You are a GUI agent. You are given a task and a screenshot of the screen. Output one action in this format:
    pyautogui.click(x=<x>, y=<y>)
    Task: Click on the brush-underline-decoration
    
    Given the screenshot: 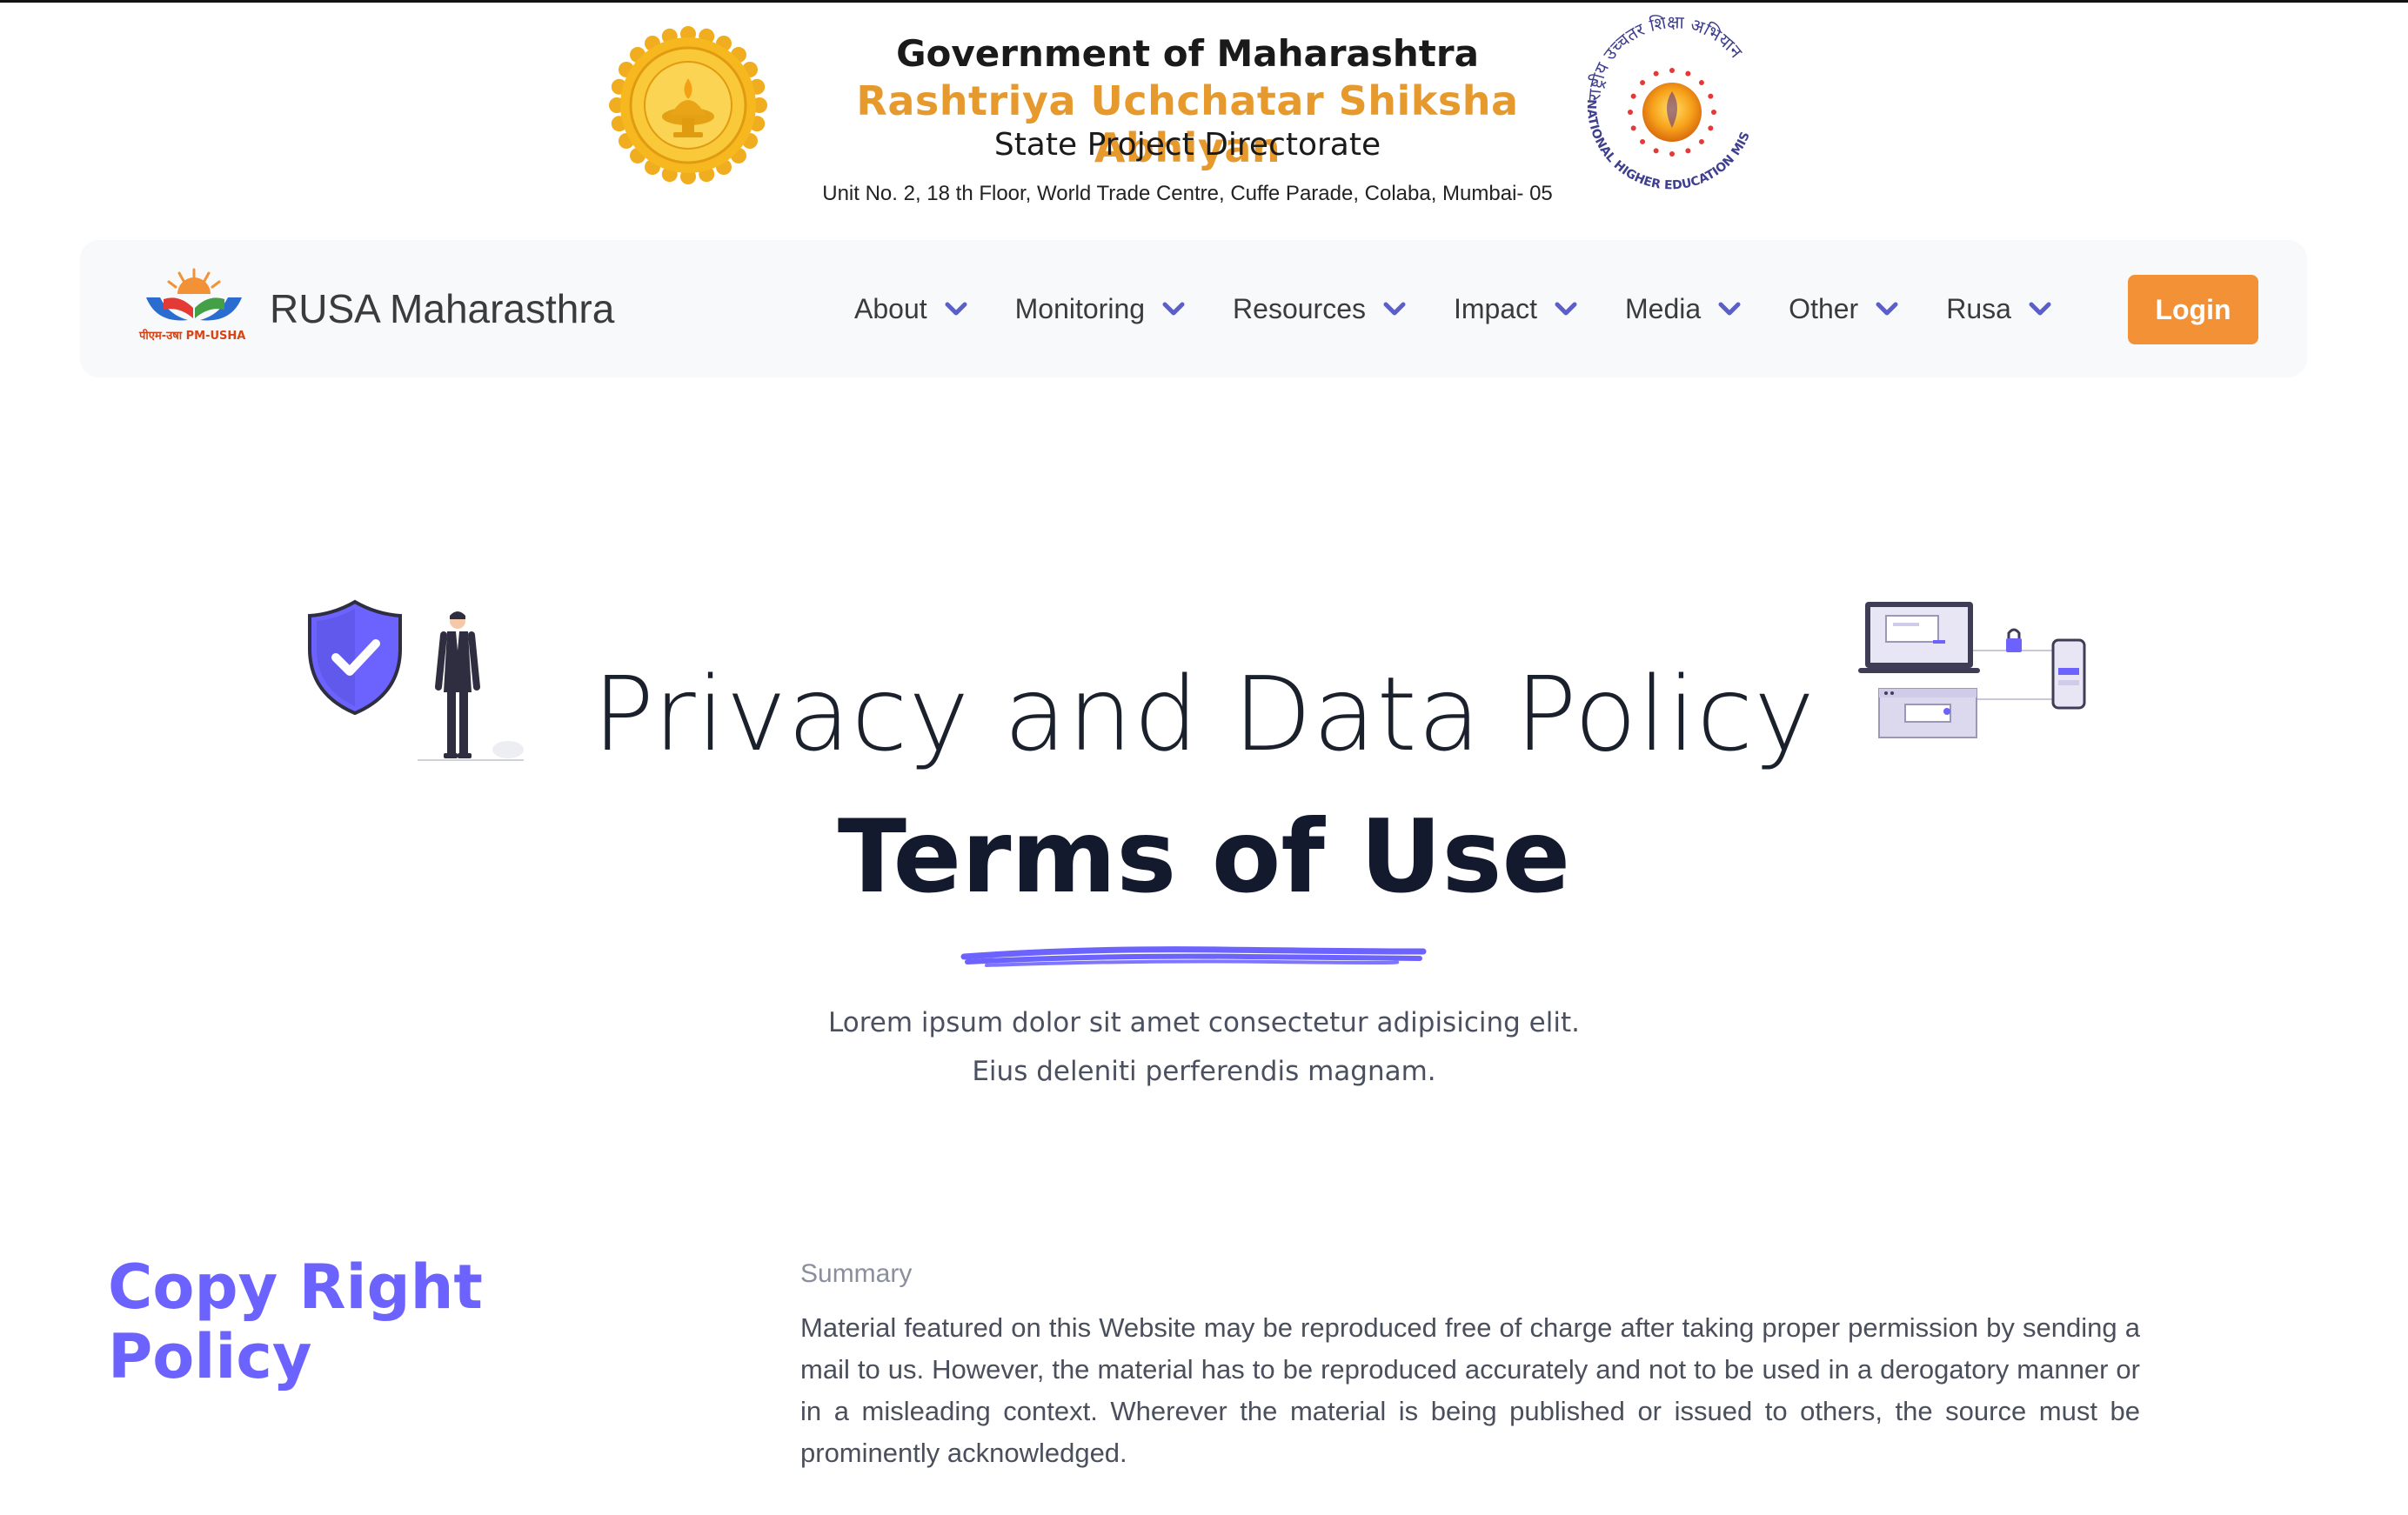 What is the action you would take?
    pyautogui.click(x=1193, y=957)
    